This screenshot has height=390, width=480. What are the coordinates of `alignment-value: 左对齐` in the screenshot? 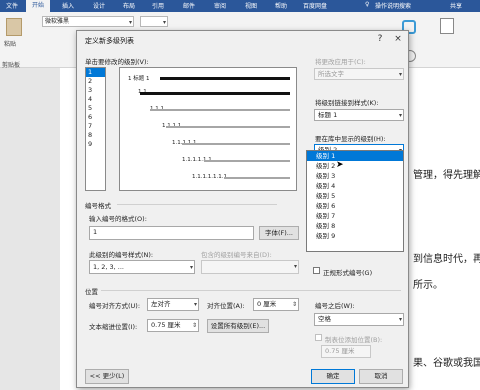 It's located at (161, 304).